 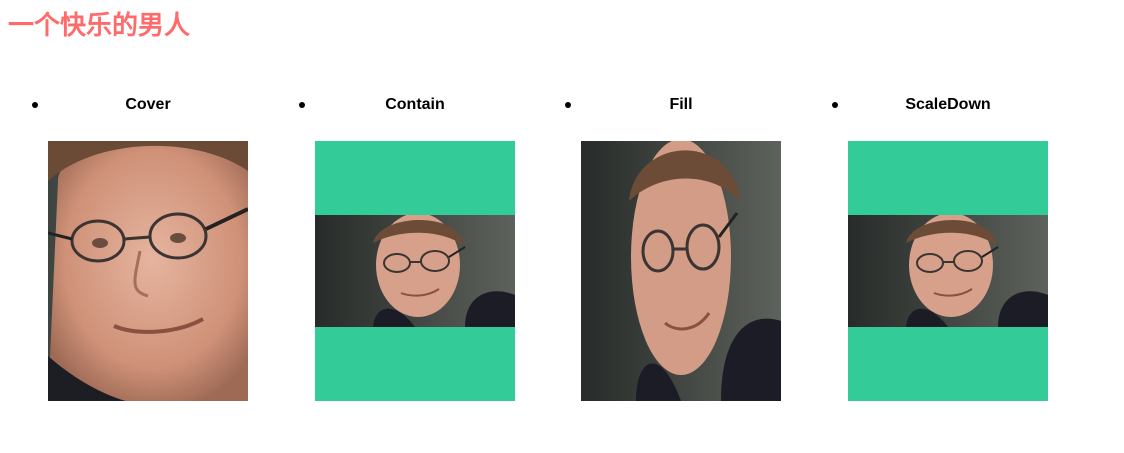 I want to click on portrait-photo-cover, so click(x=148, y=271).